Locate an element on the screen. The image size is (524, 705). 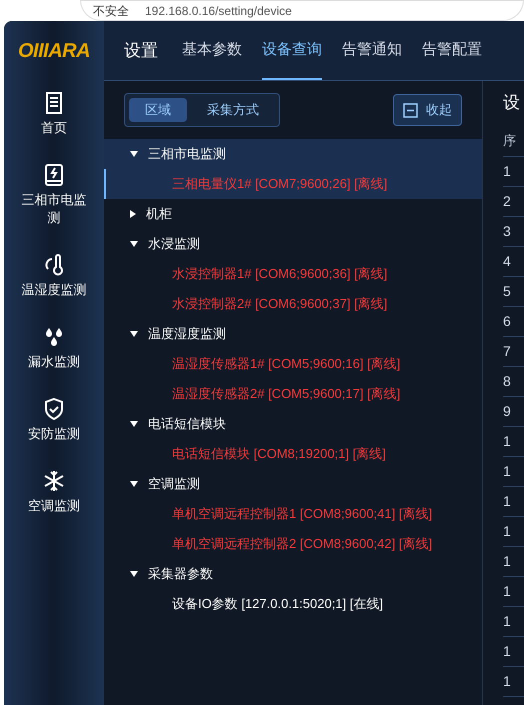
shield-icon is located at coordinates (54, 409).